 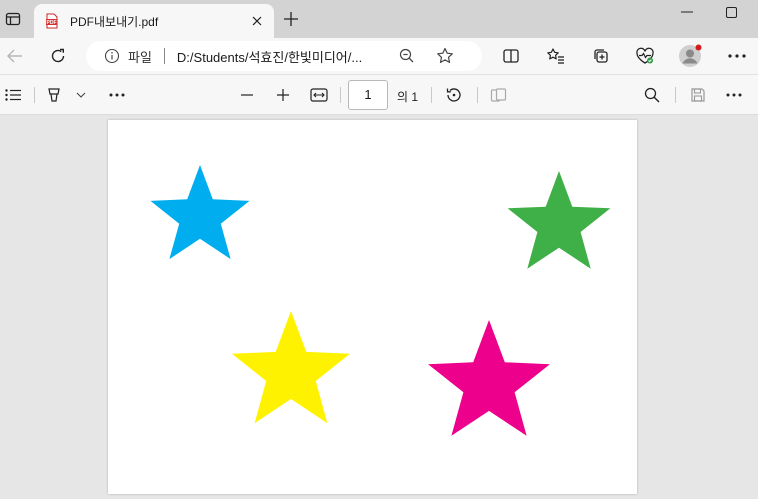 I want to click on profile-avatar-icon, so click(x=690, y=56).